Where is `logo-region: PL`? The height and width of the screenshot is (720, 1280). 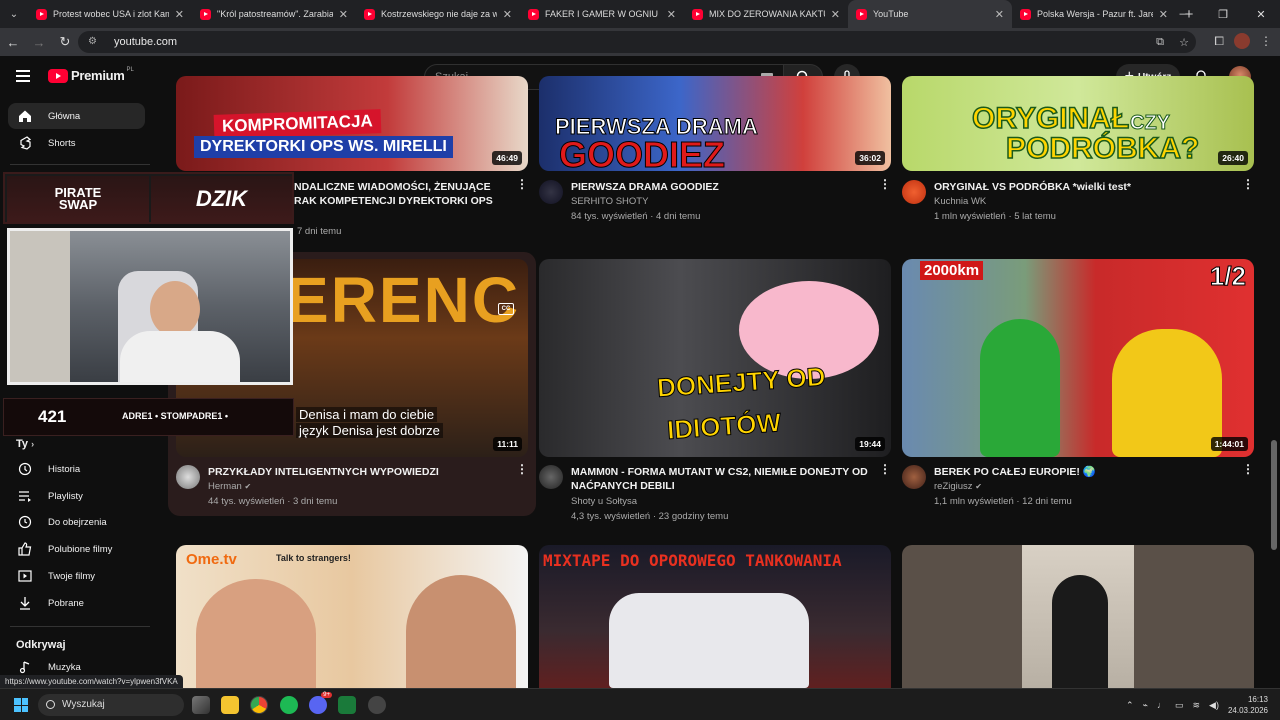
logo-region: PL is located at coordinates (130, 69).